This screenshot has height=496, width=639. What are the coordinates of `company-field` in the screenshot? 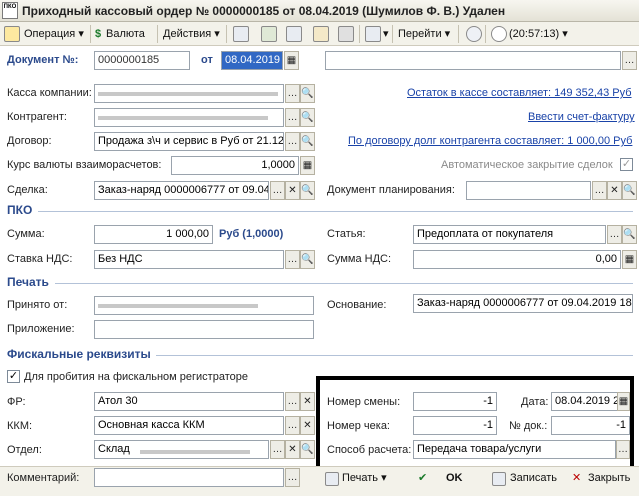 It's located at (189, 93).